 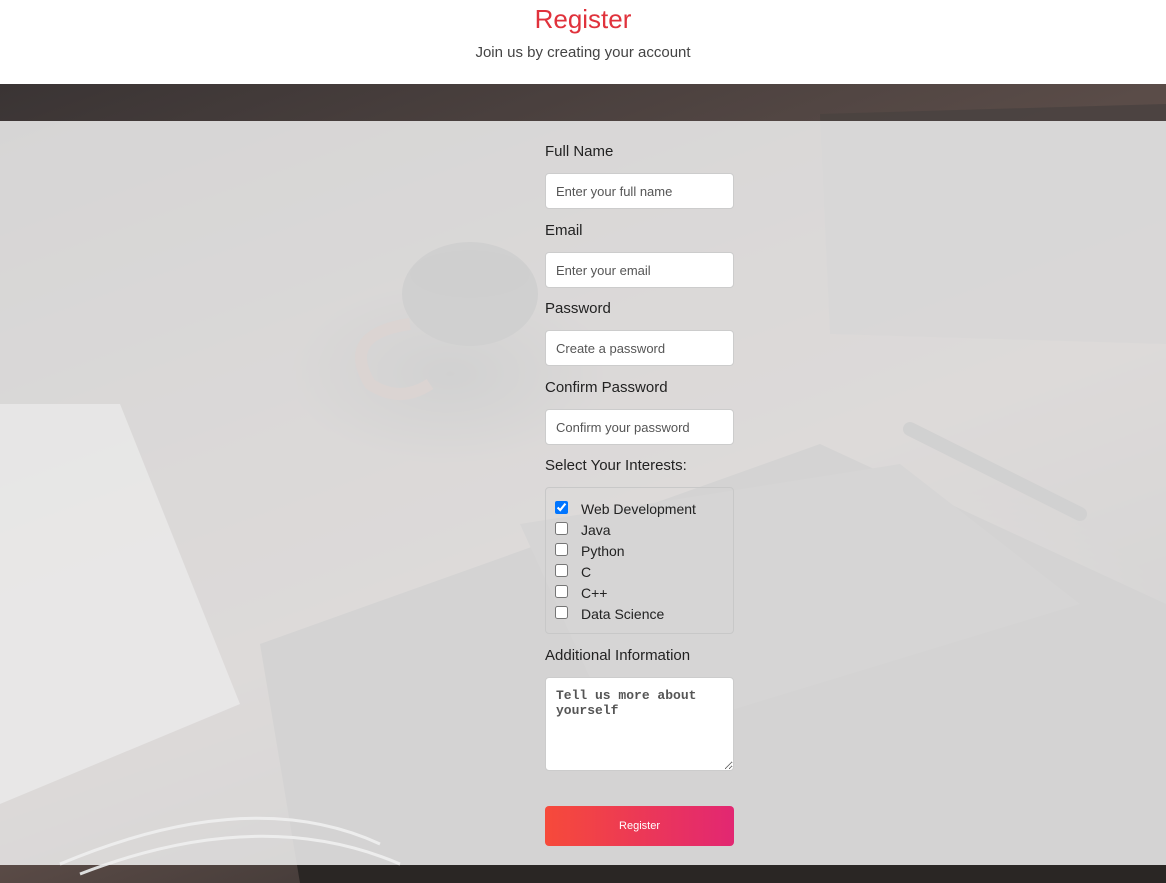 I want to click on interest-label: C, so click(x=586, y=572).